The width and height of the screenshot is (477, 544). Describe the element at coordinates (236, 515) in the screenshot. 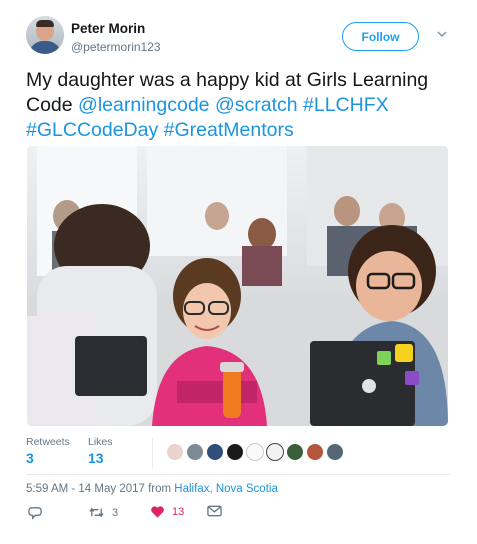

I see `tweet-actions: 3 13` at that location.